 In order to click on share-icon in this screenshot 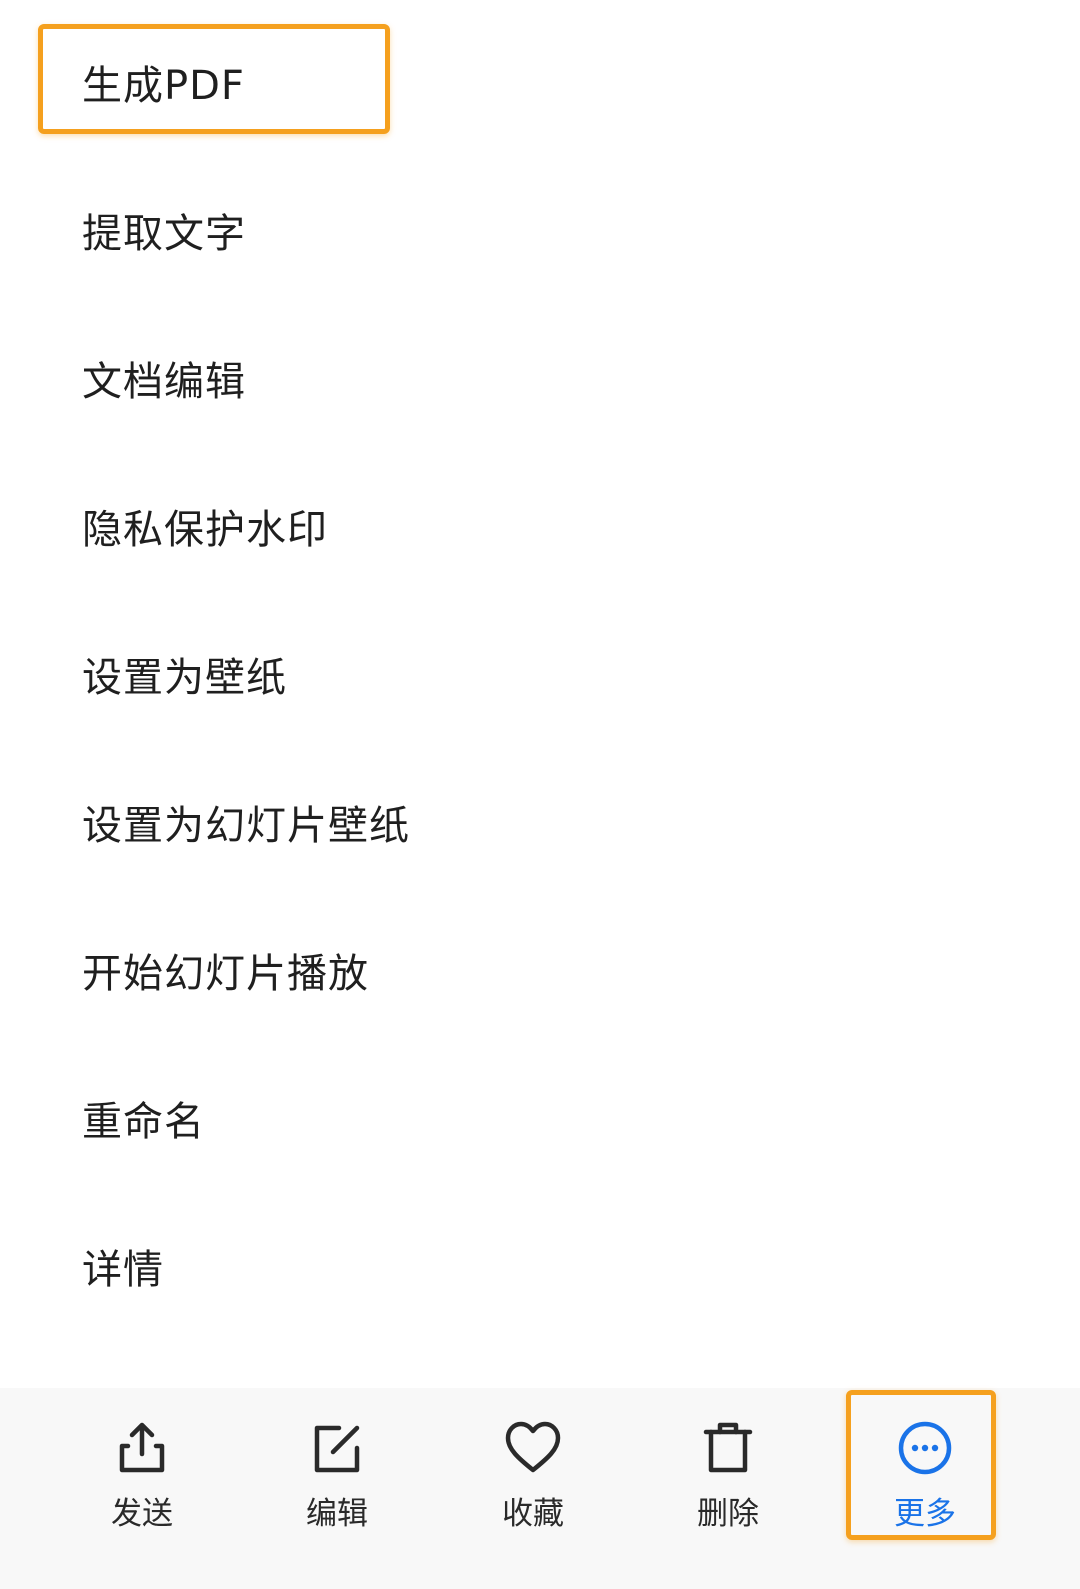, I will do `click(142, 1448)`.